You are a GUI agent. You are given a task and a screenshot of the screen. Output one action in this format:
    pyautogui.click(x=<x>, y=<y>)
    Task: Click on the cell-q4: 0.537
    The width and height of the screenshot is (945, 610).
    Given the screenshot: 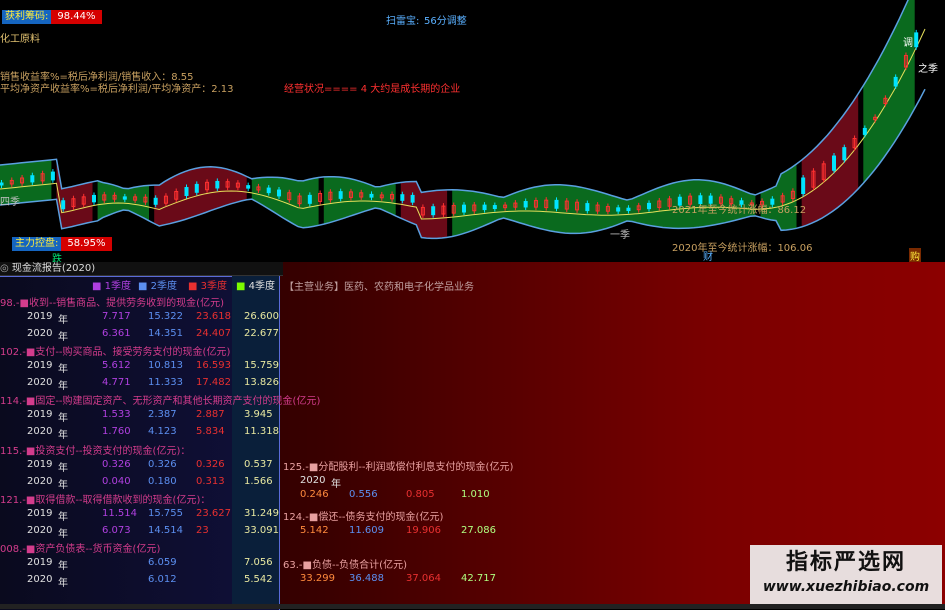 What is the action you would take?
    pyautogui.click(x=258, y=464)
    